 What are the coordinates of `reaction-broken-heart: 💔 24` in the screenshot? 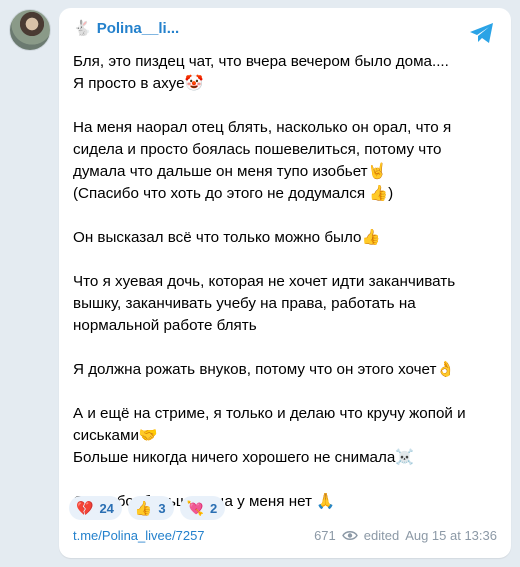 It's located at (95, 508).